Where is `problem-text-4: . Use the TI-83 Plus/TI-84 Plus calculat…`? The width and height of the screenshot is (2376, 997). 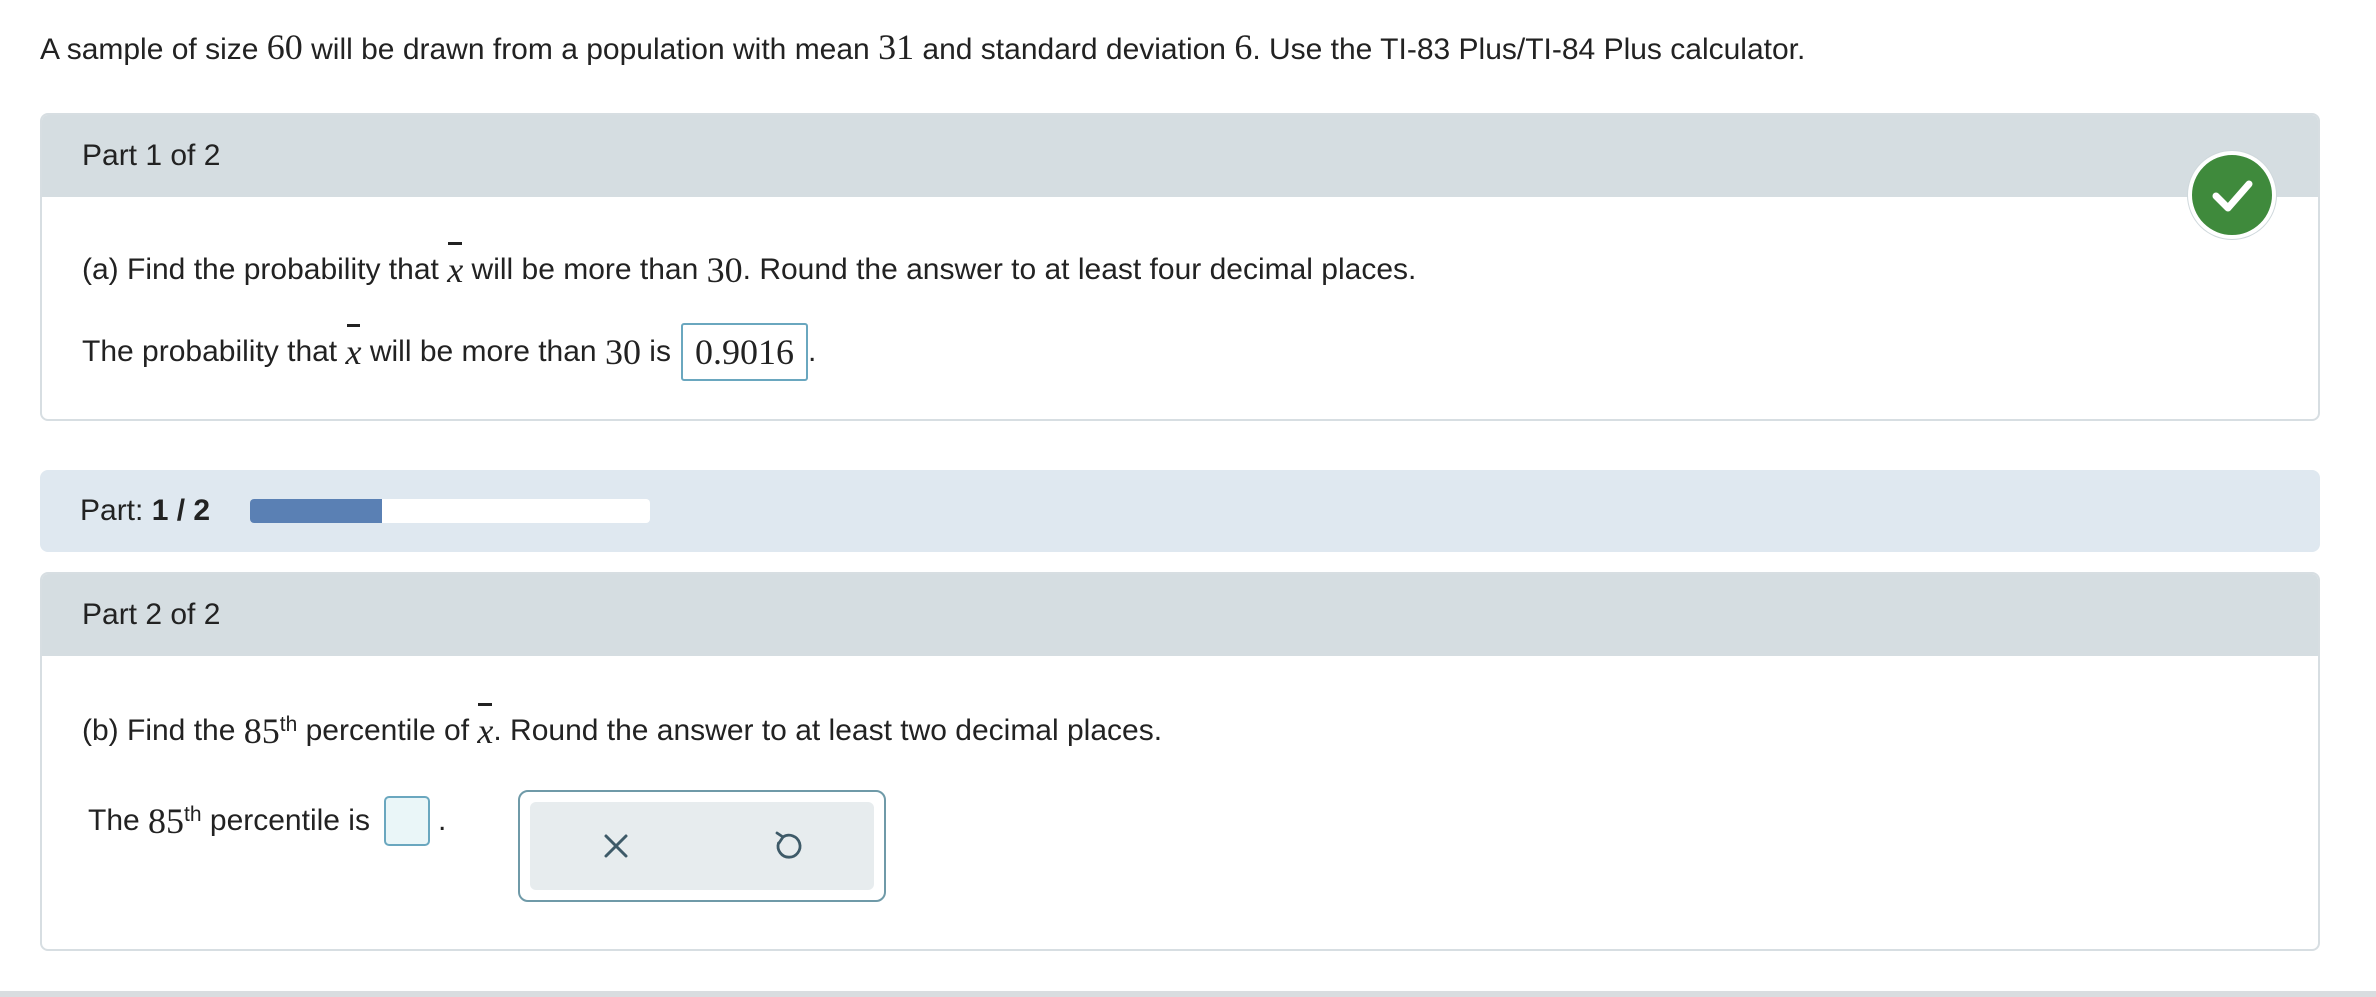
problem-text-4: . Use the TI-83 Plus/TI-84 Plus calculat… is located at coordinates (1529, 49).